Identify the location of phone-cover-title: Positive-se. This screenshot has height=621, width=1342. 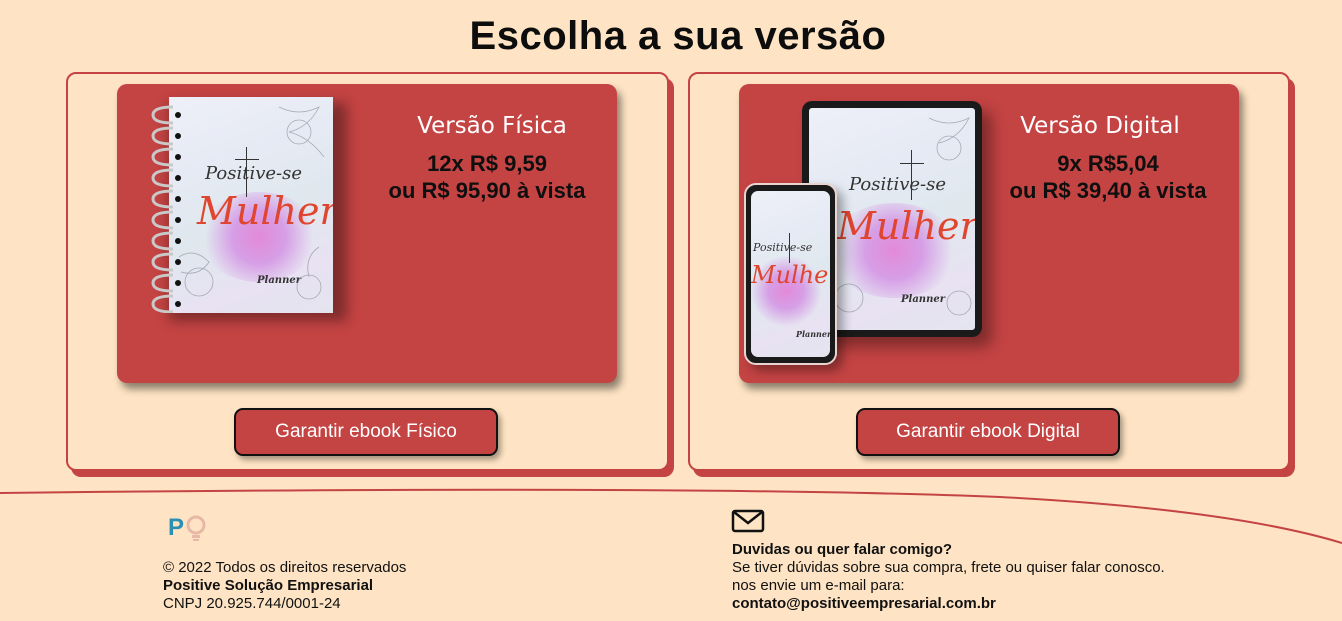
(783, 247).